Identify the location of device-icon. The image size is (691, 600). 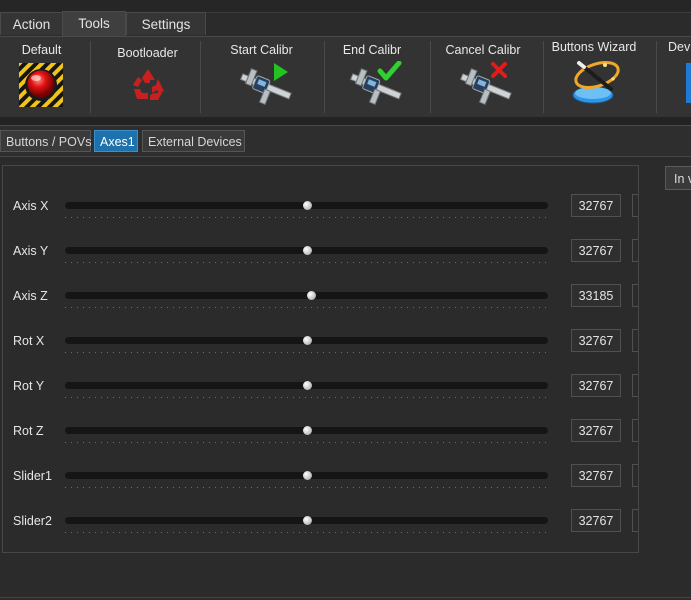
(688, 84).